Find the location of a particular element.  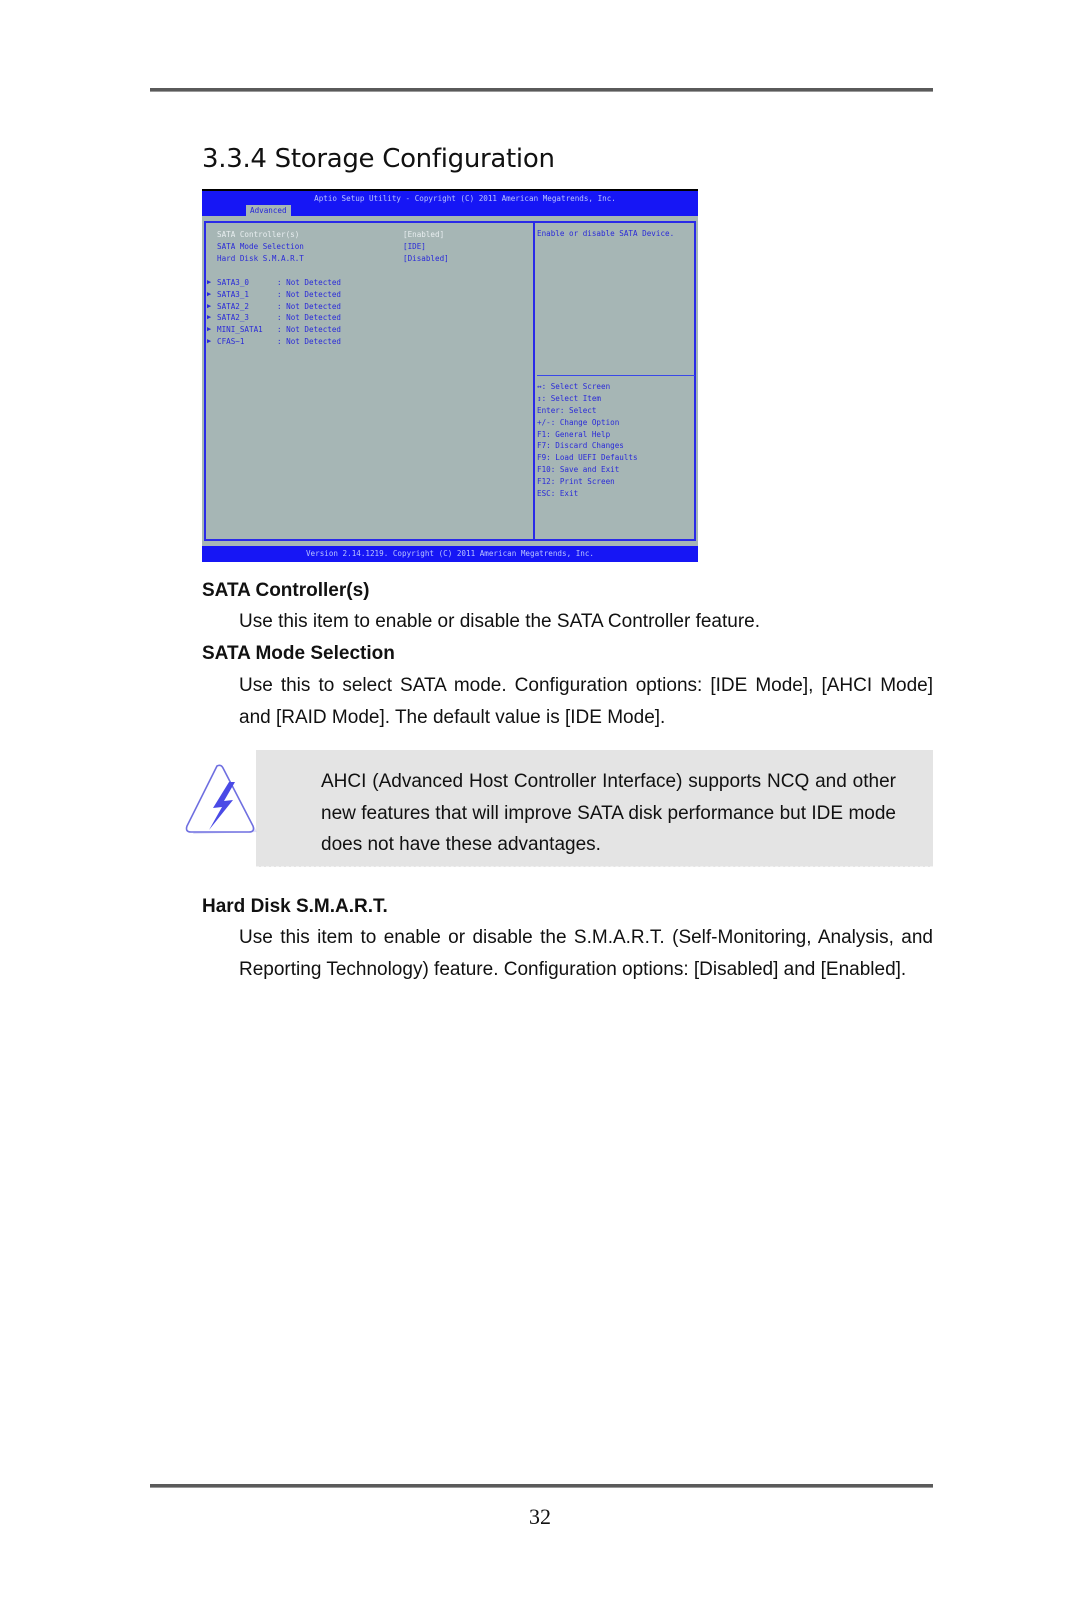

bios-setting-label: Hard Disk S.M.A.R.T is located at coordinates (260, 258).